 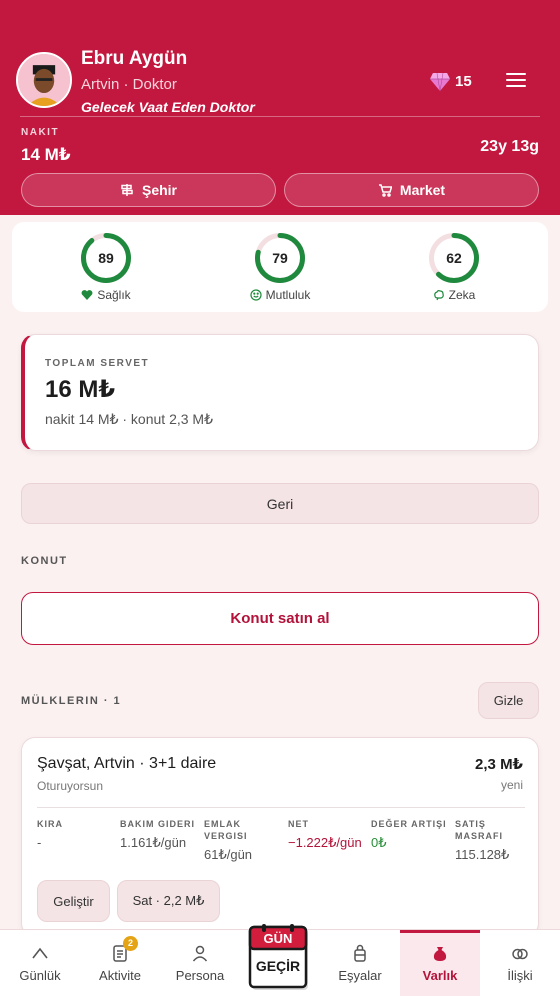 I want to click on nav-persona: Persona, so click(x=200, y=963).